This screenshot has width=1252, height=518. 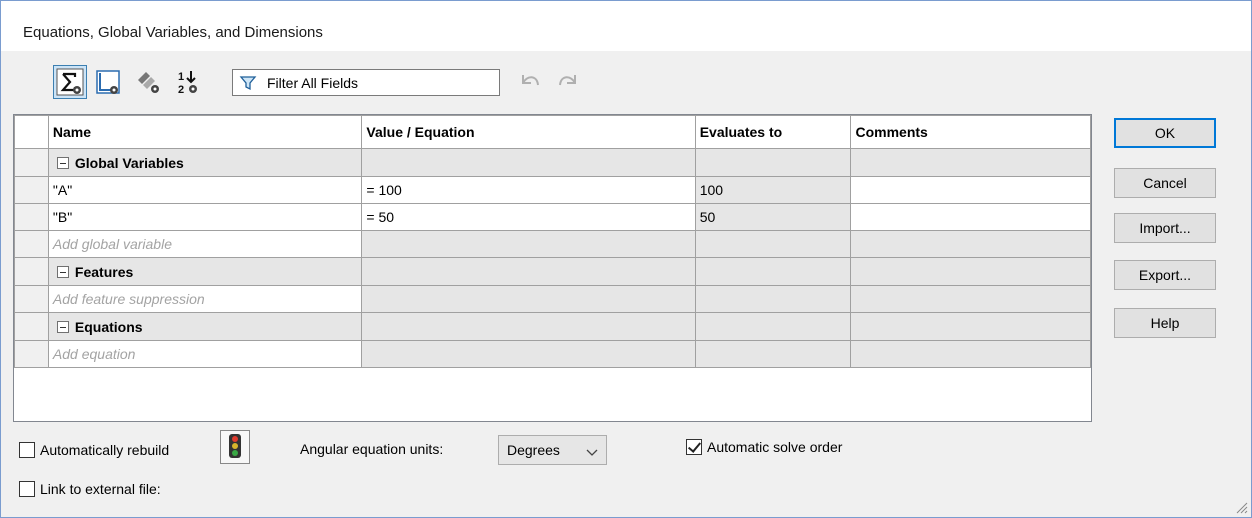 I want to click on filter-input, so click(x=377, y=82).